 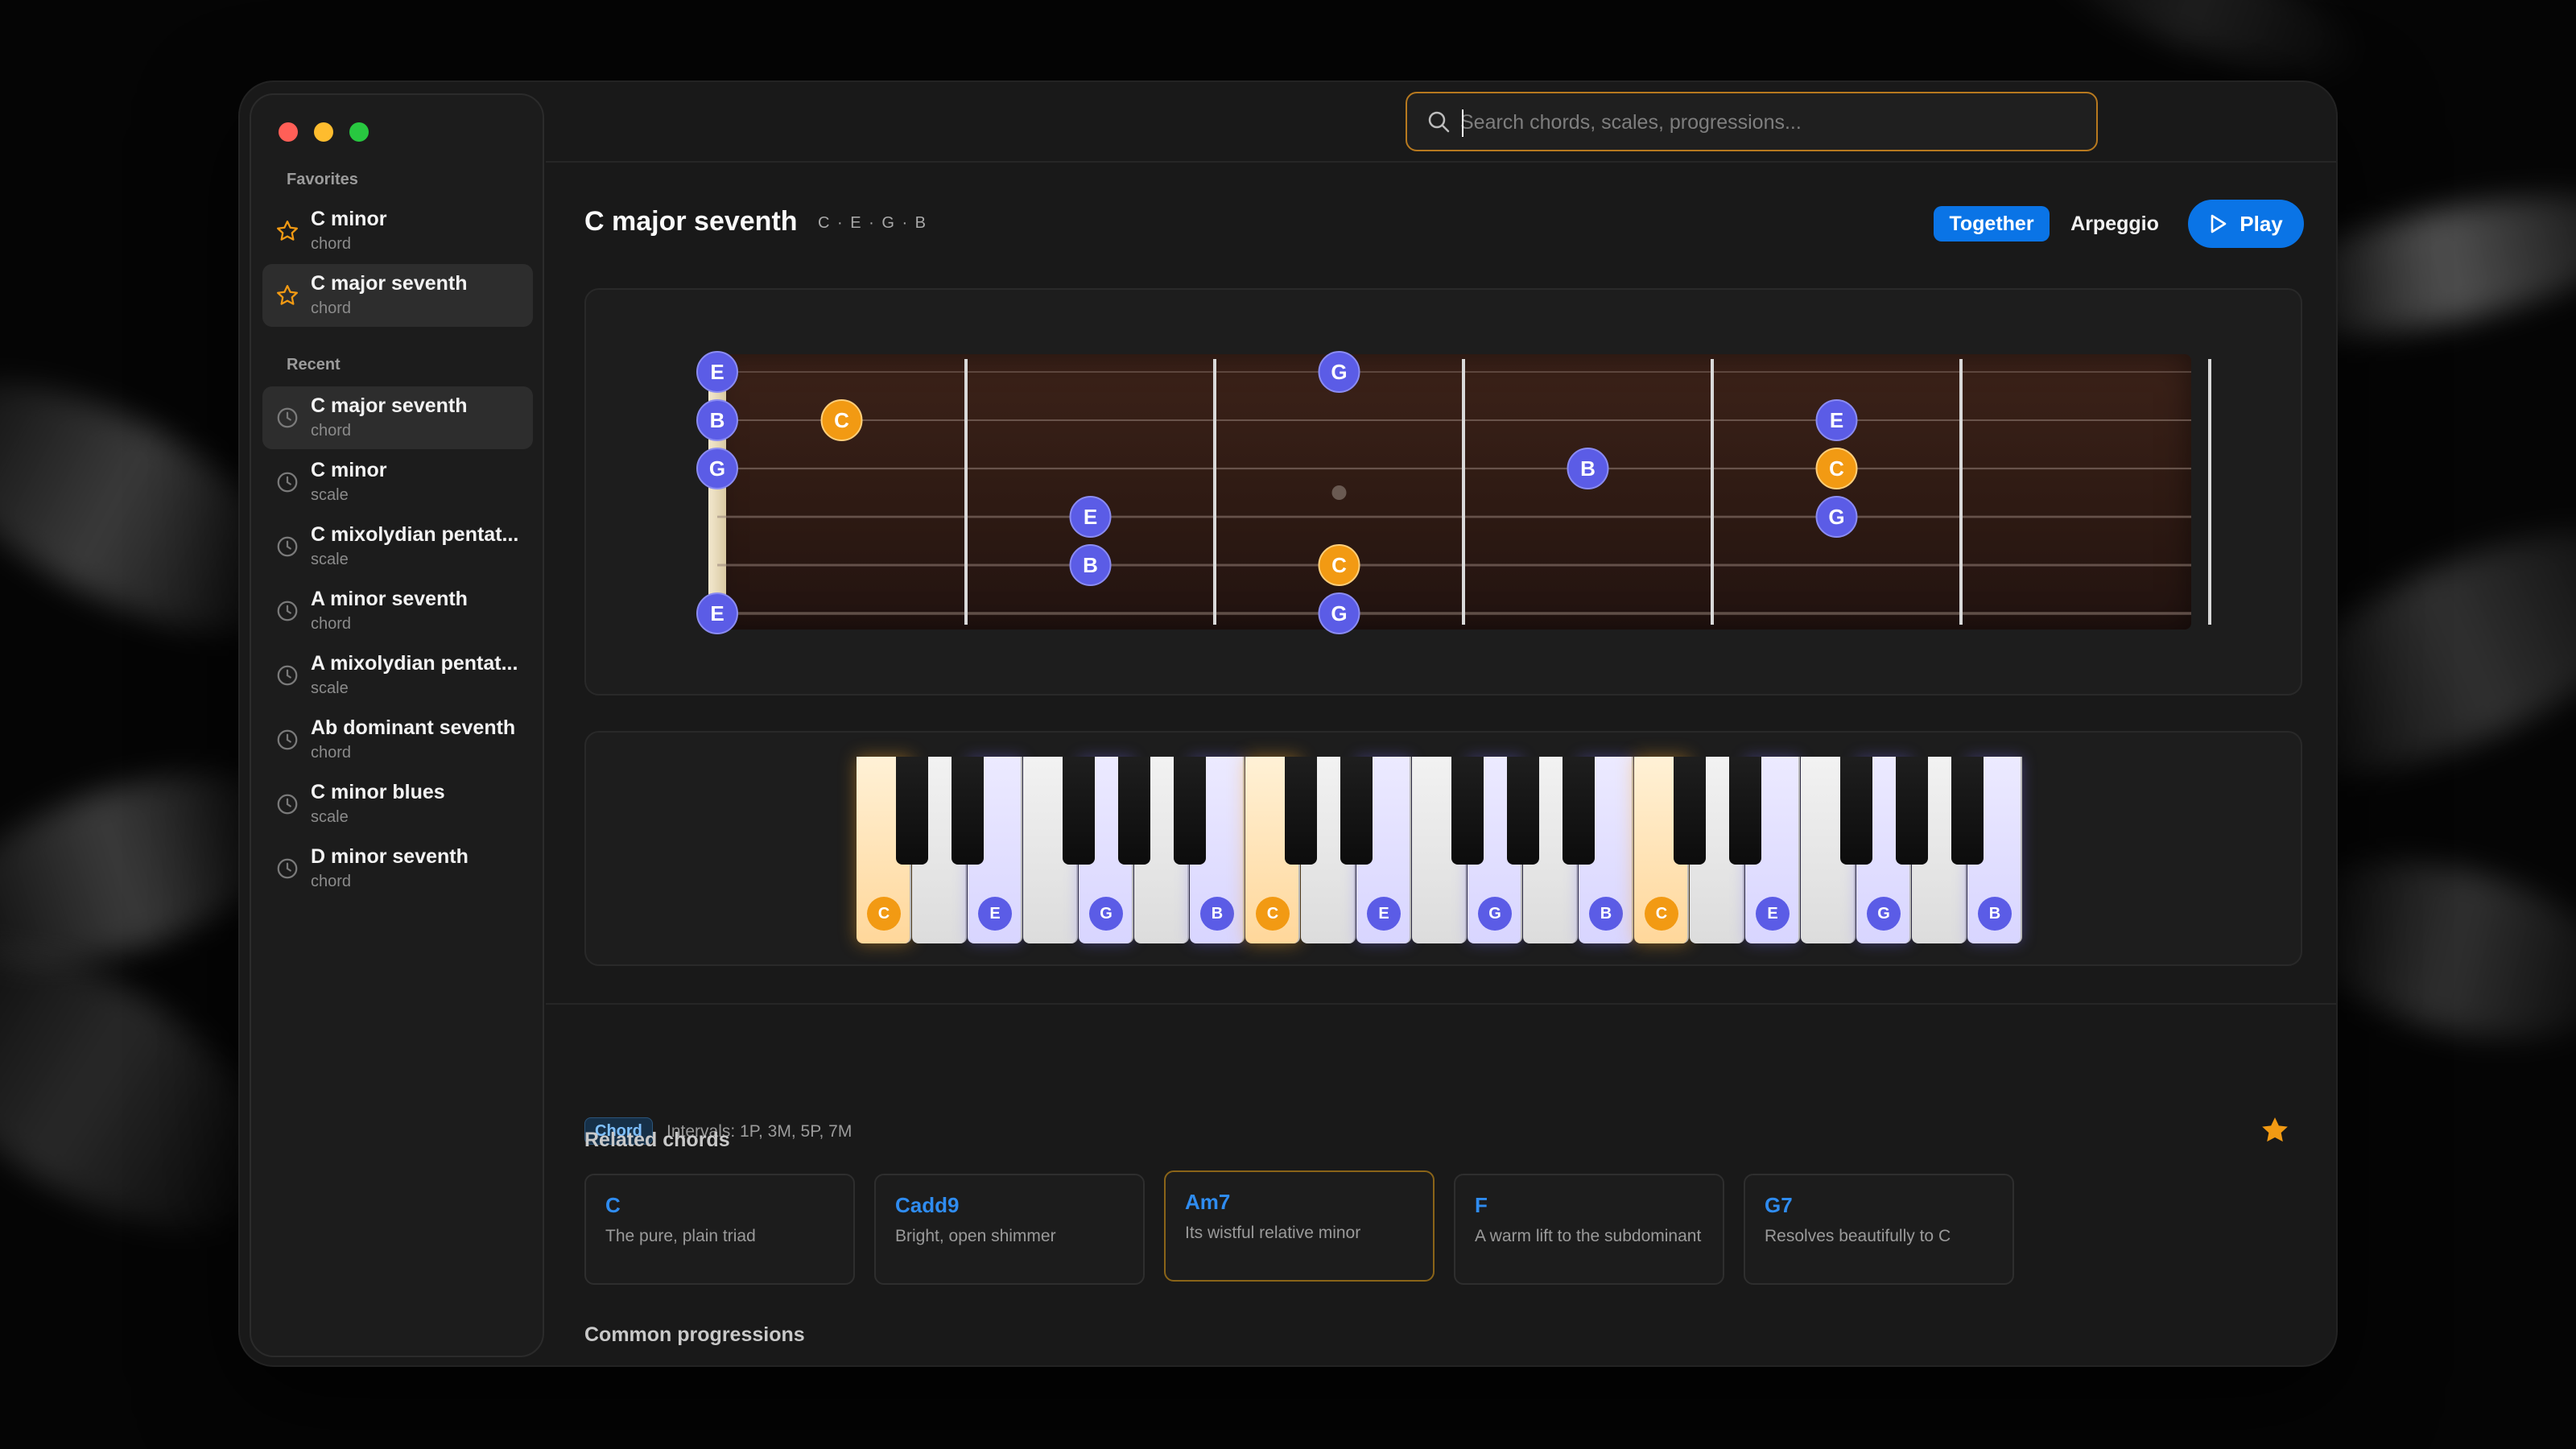 What do you see at coordinates (397, 483) in the screenshot?
I see `recent-item: C minor scale` at bounding box center [397, 483].